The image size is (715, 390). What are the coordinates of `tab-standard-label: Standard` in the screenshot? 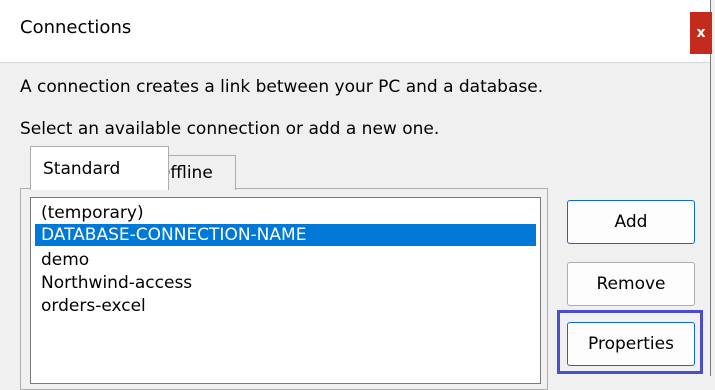 It's located at (82, 168).